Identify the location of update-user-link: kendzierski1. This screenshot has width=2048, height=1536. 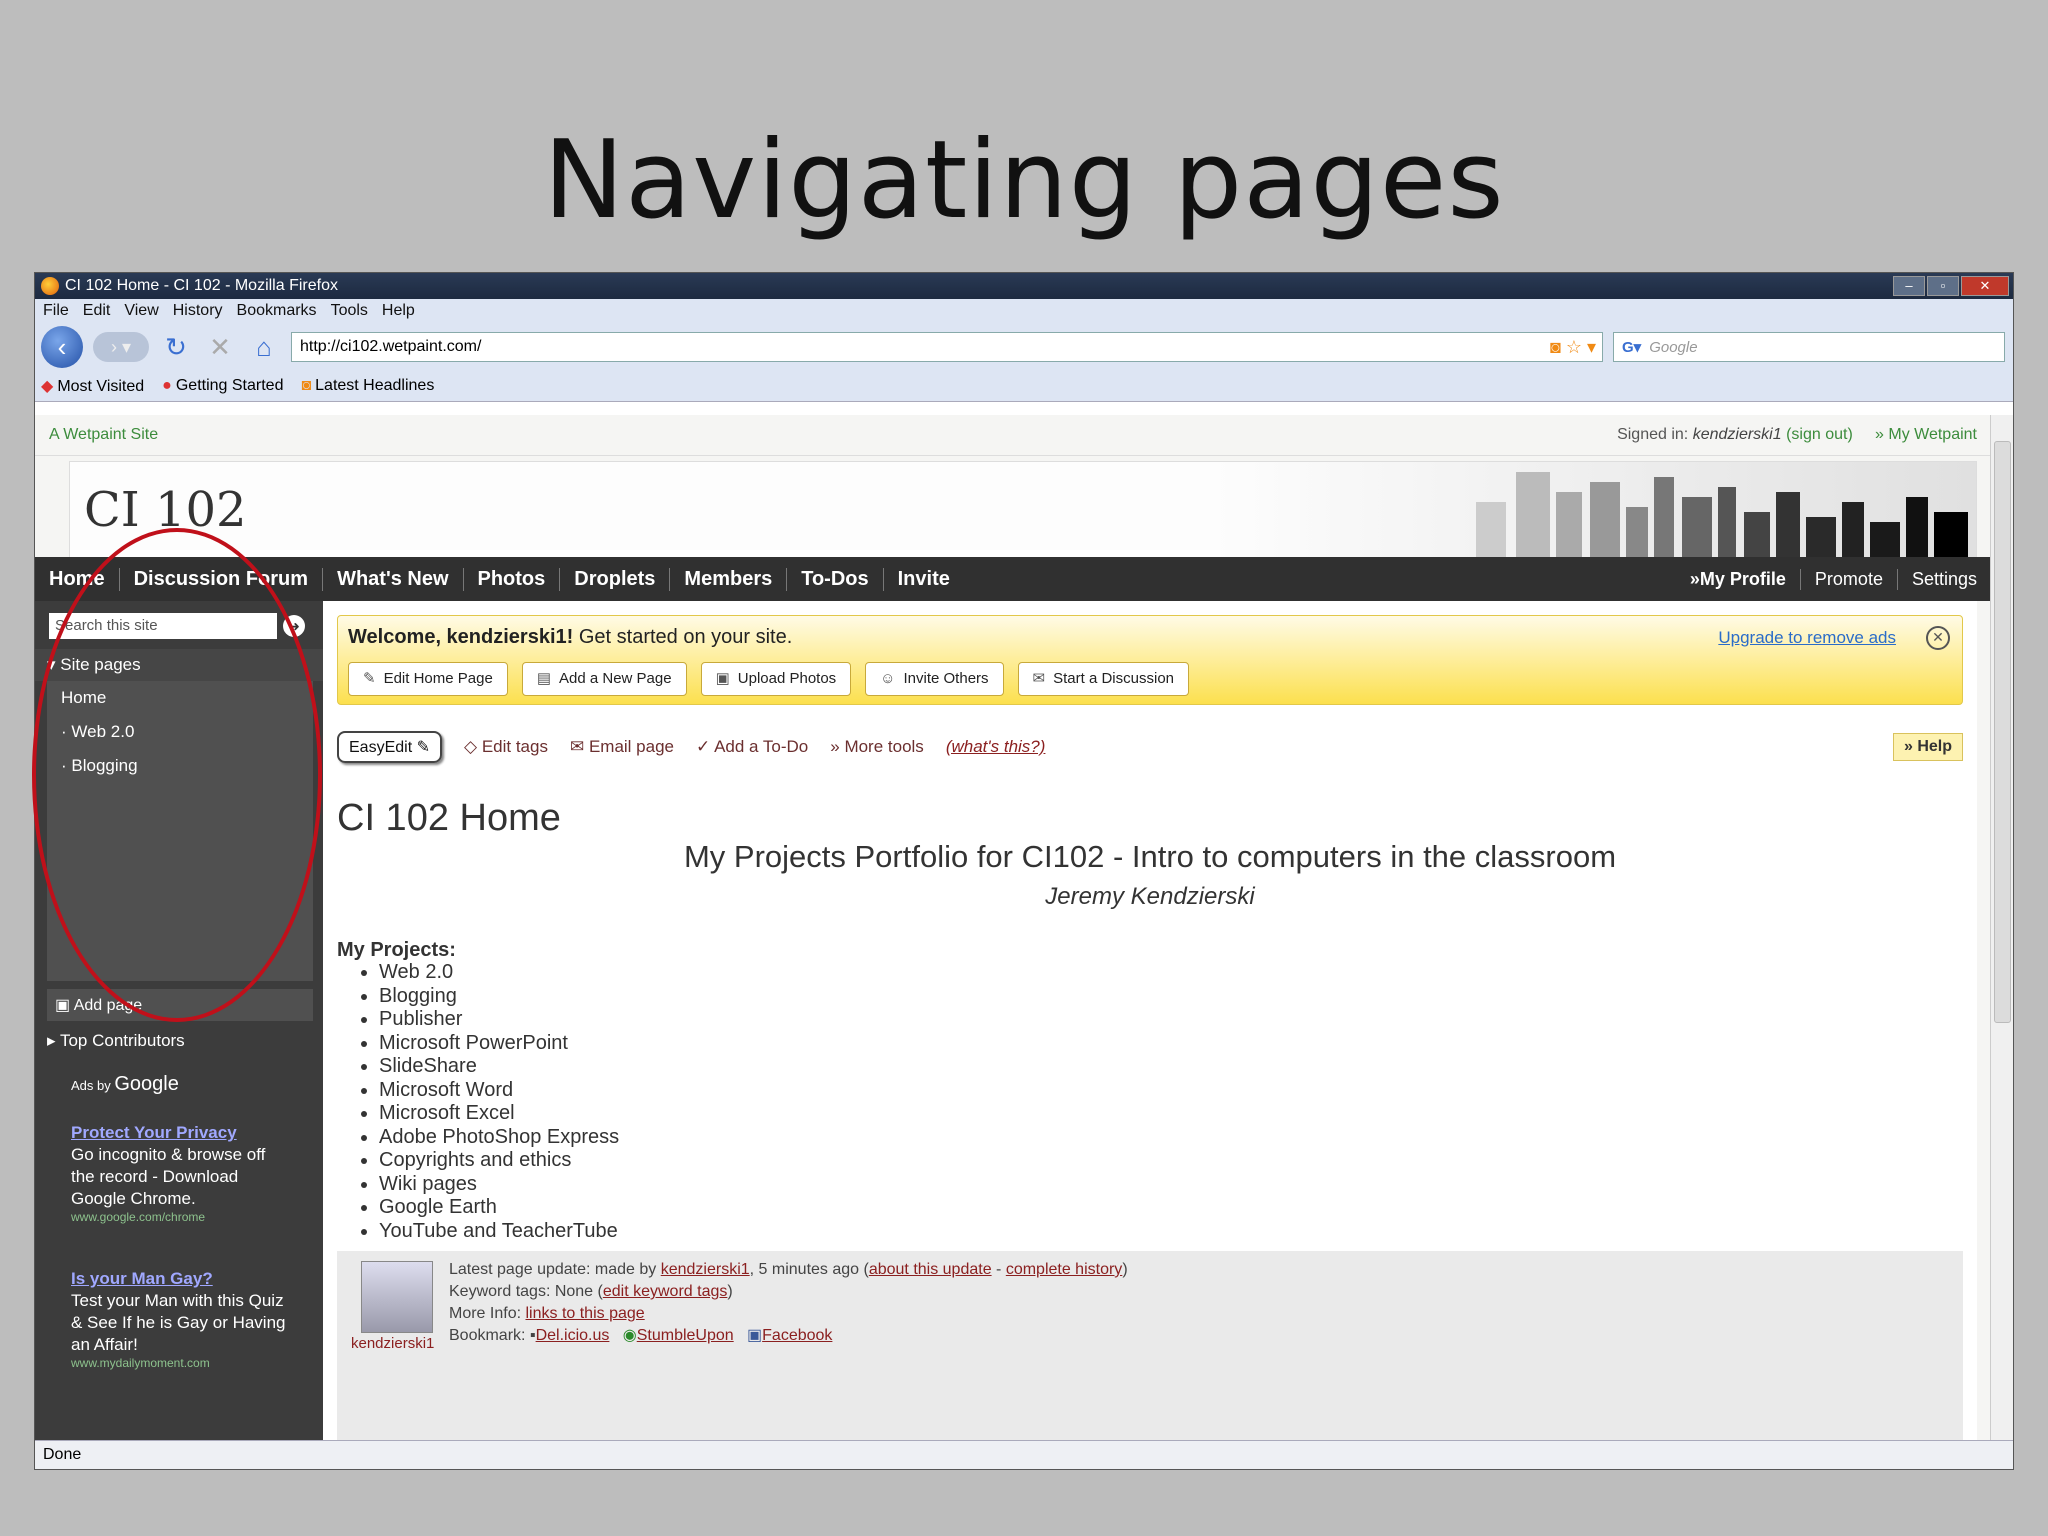
(705, 1269).